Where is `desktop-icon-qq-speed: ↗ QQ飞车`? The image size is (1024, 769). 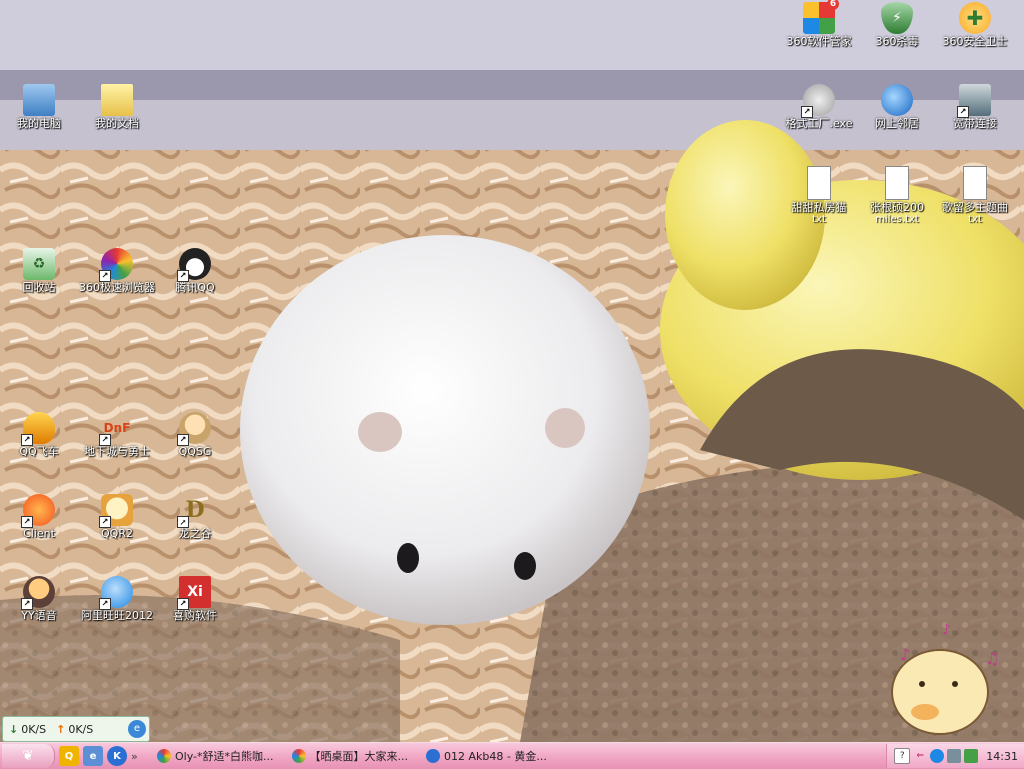 desktop-icon-qq-speed: ↗ QQ飞车 is located at coordinates (39, 435).